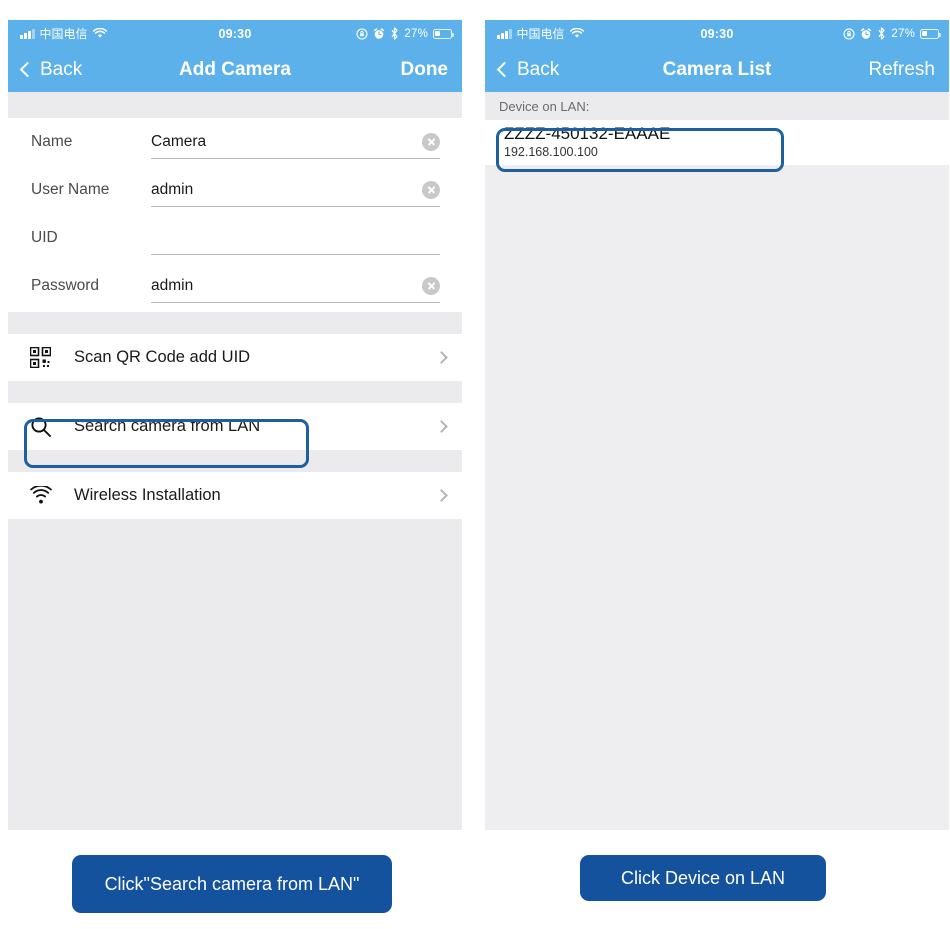  I want to click on section-header-device-on-lan: Device on LAN:, so click(717, 106).